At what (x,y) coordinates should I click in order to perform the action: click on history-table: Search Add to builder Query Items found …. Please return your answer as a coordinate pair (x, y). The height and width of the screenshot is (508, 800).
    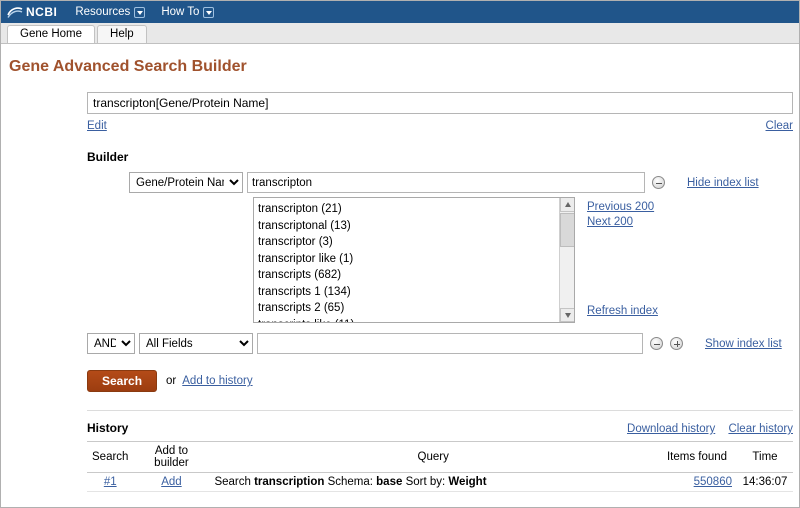
    Looking at the image, I should click on (440, 466).